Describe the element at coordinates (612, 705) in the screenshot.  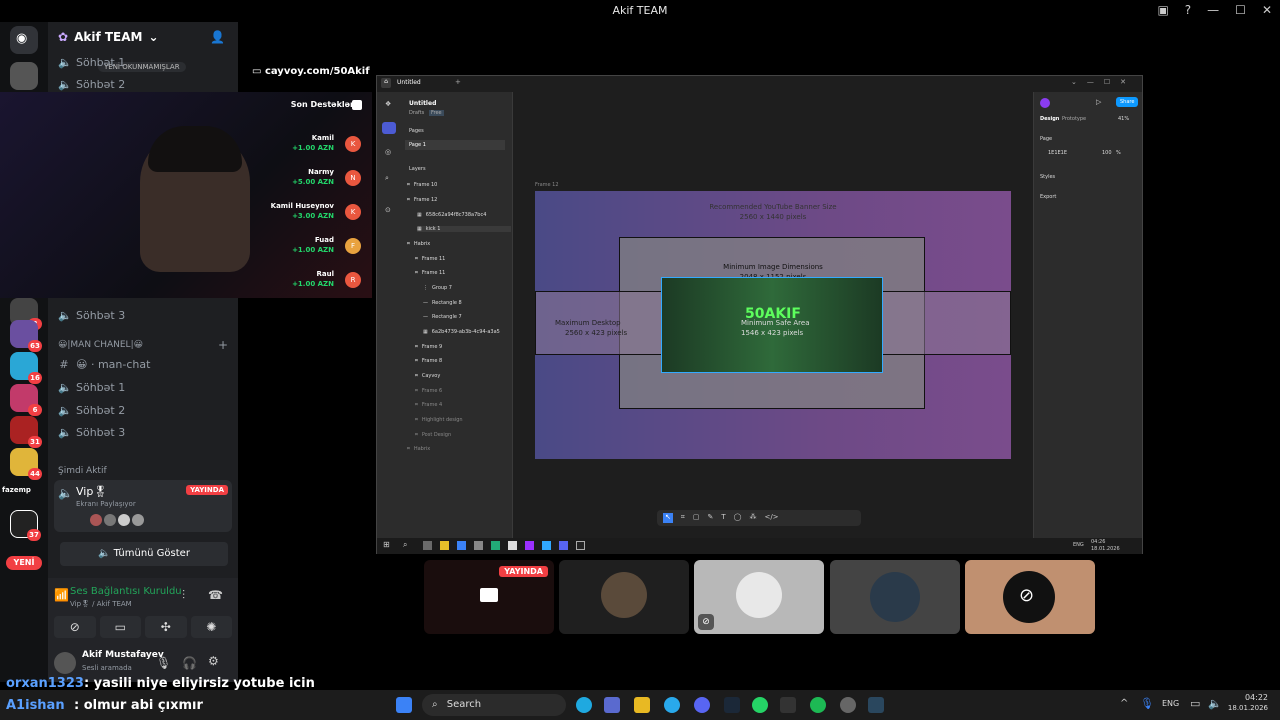
I see `store-icon` at that location.